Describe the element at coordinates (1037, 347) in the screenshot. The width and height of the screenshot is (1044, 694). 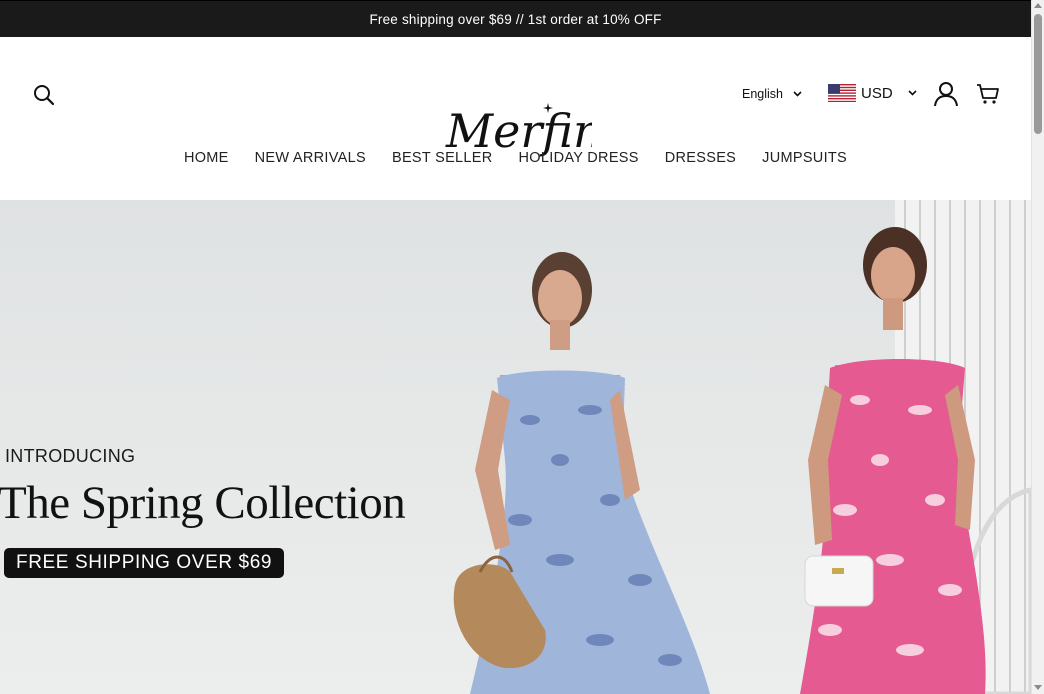
I see `scrollbar` at that location.